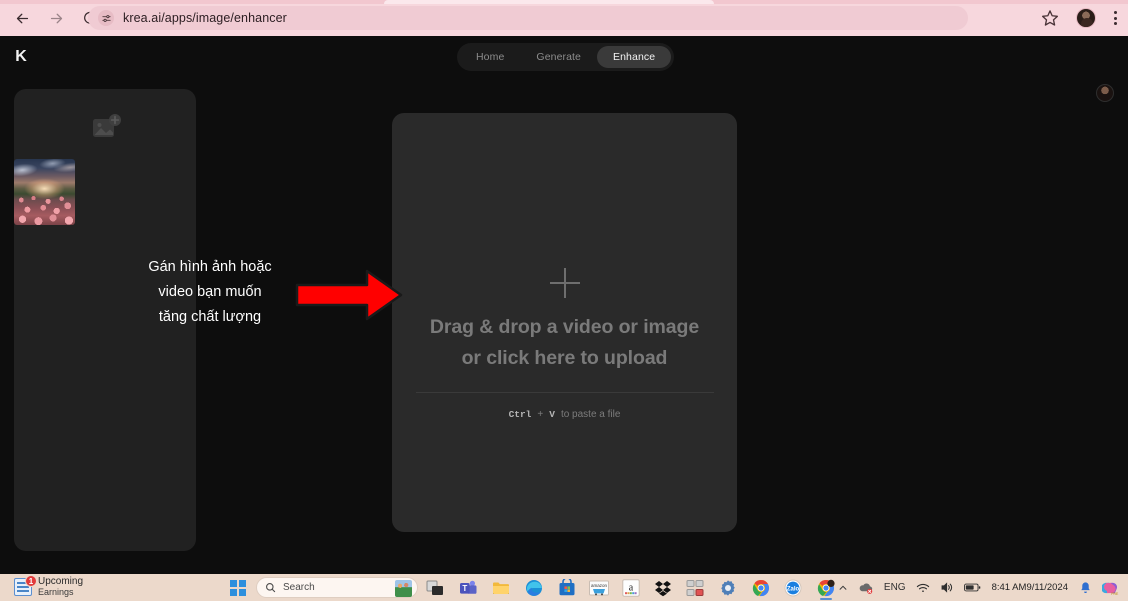 The width and height of the screenshot is (1128, 601). I want to click on annotation-line-3: tăng chất lượng, so click(210, 317).